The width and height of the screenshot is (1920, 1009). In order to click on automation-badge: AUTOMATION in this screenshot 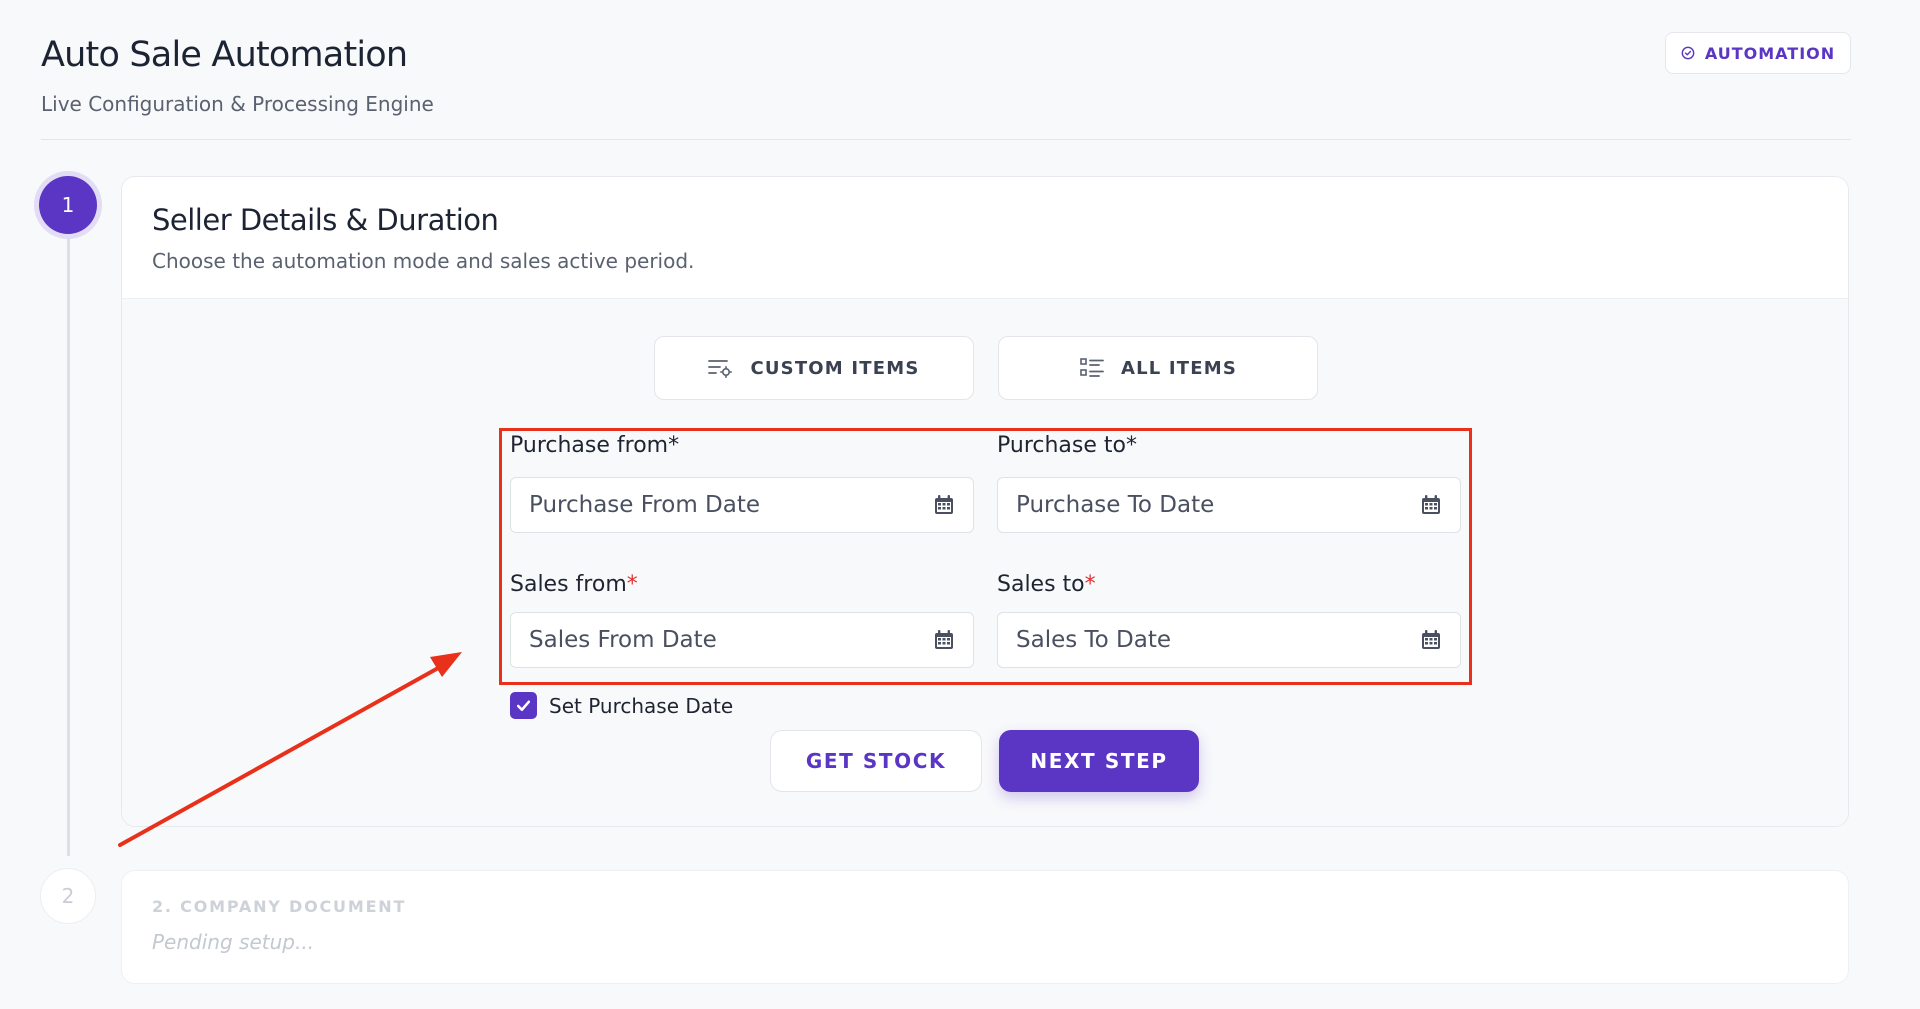, I will do `click(1758, 53)`.